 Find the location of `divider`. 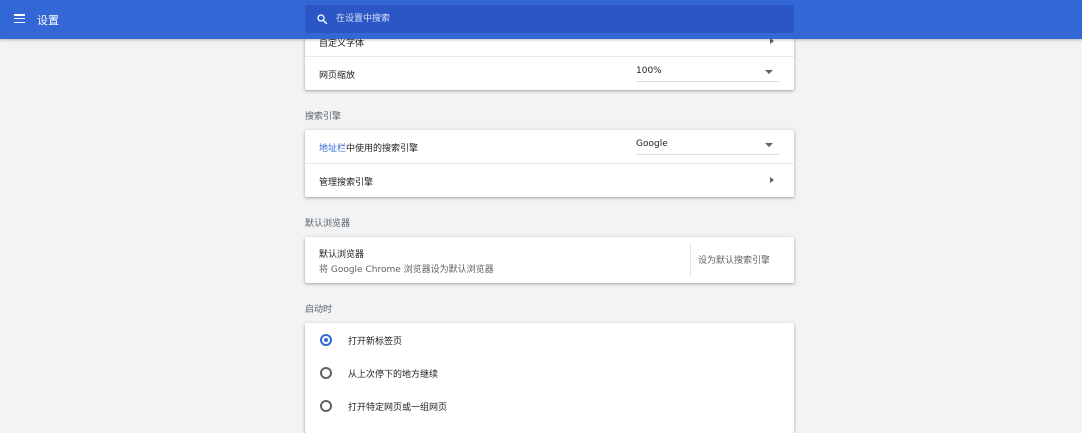

divider is located at coordinates (690, 260).